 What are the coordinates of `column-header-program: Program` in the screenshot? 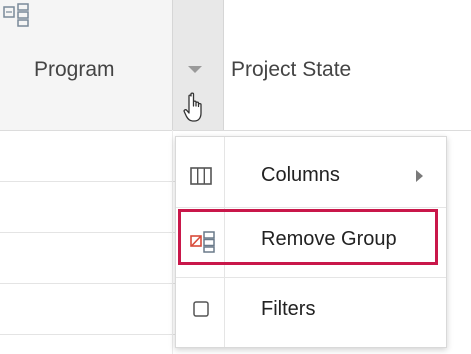 It's located at (86, 65).